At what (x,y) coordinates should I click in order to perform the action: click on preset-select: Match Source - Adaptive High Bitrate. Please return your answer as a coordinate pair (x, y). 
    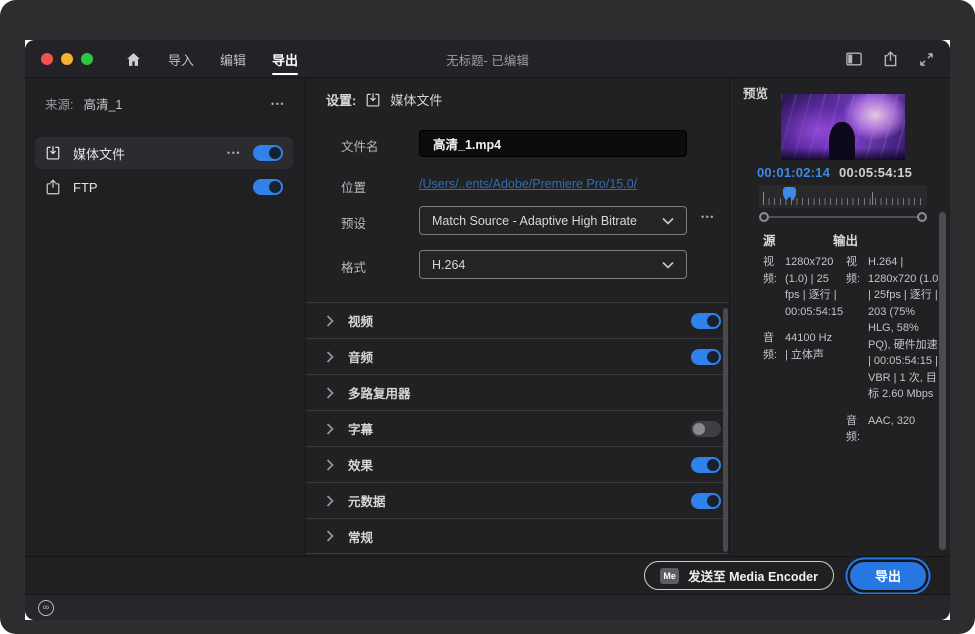
    Looking at the image, I should click on (553, 220).